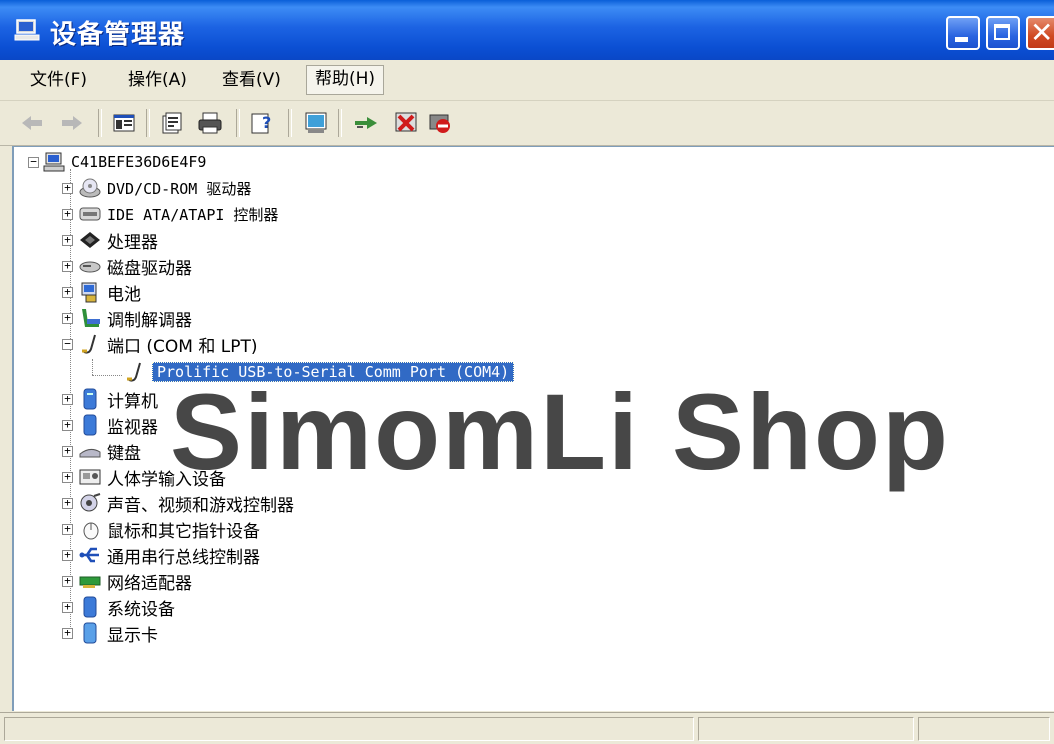  I want to click on toolbar: ?, so click(527, 123).